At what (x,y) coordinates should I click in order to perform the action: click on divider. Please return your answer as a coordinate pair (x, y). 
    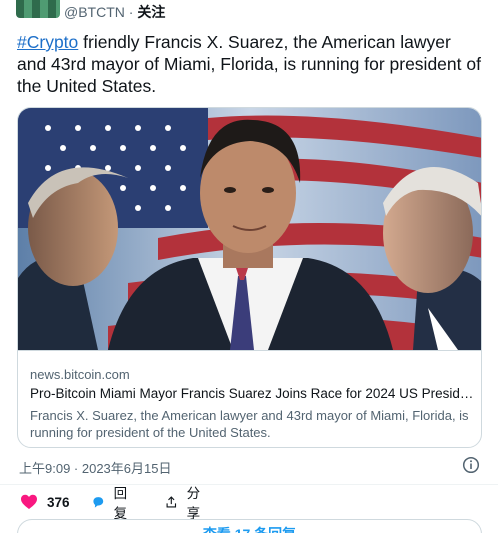
    Looking at the image, I should click on (249, 484).